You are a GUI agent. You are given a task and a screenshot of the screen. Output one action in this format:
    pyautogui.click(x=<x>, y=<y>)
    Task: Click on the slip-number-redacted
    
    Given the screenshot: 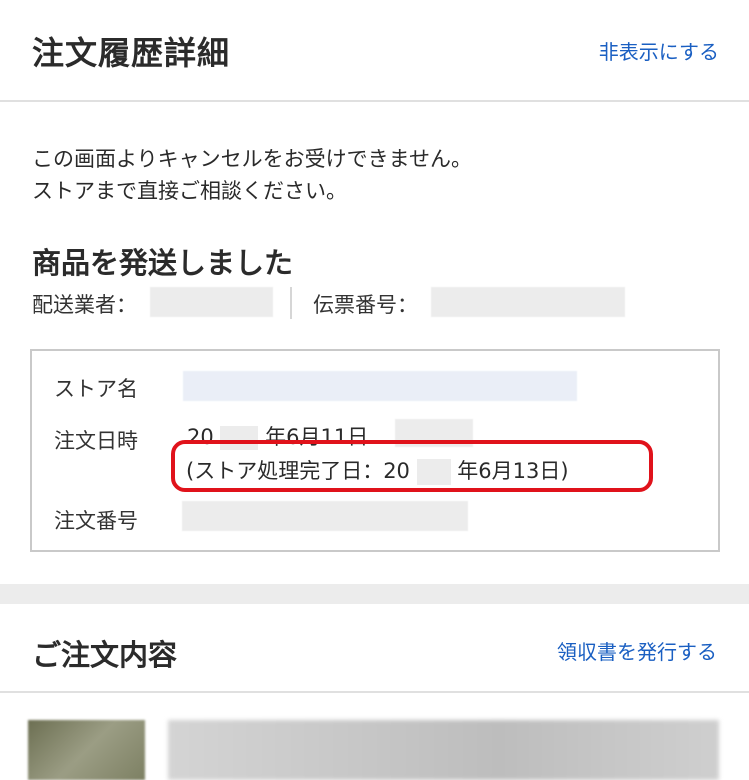 What is the action you would take?
    pyautogui.click(x=528, y=302)
    